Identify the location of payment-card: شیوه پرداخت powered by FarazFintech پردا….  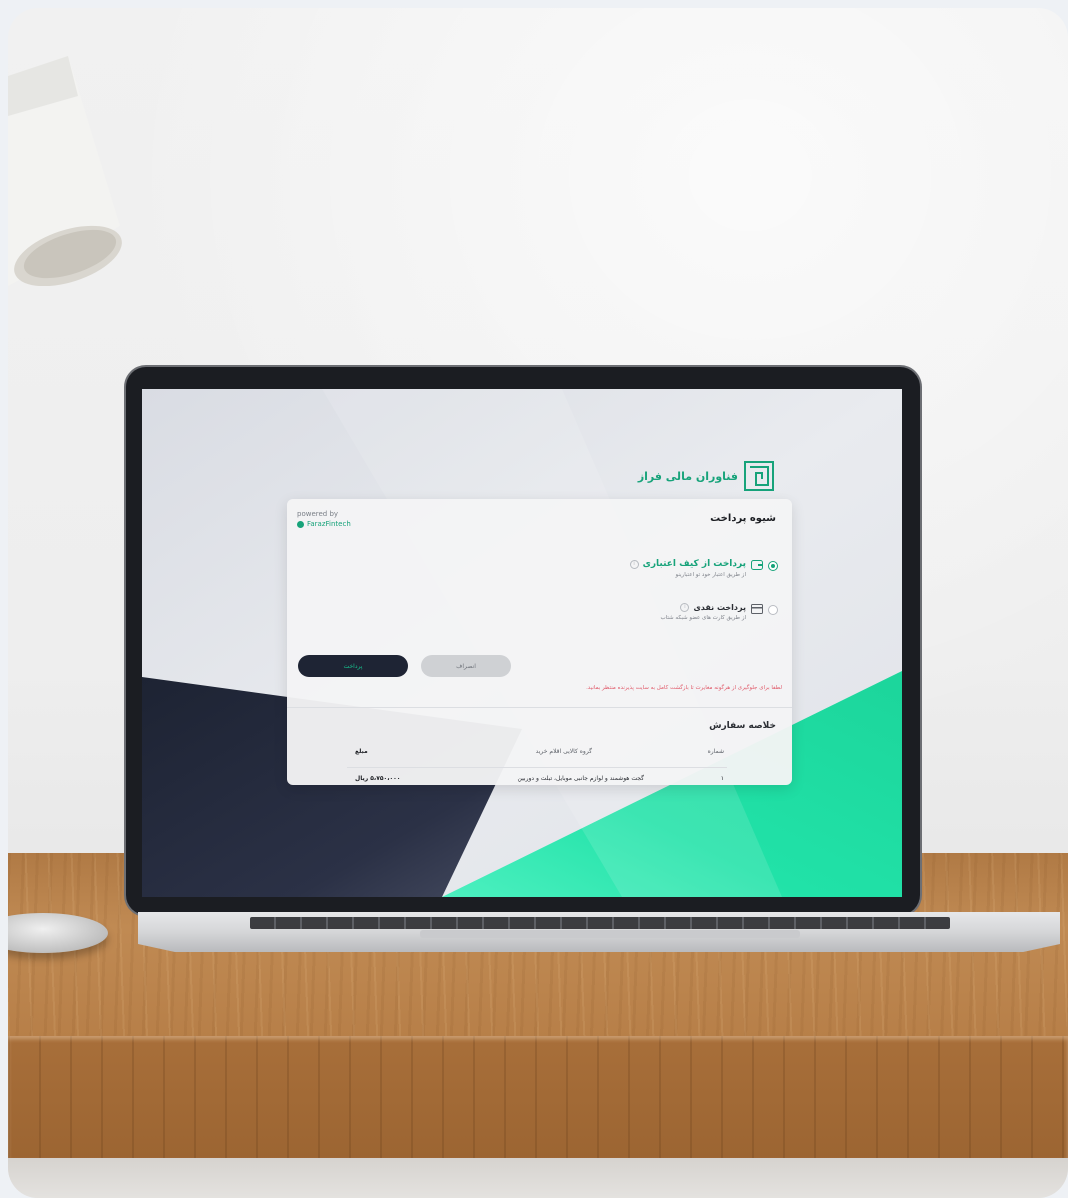
(539, 642).